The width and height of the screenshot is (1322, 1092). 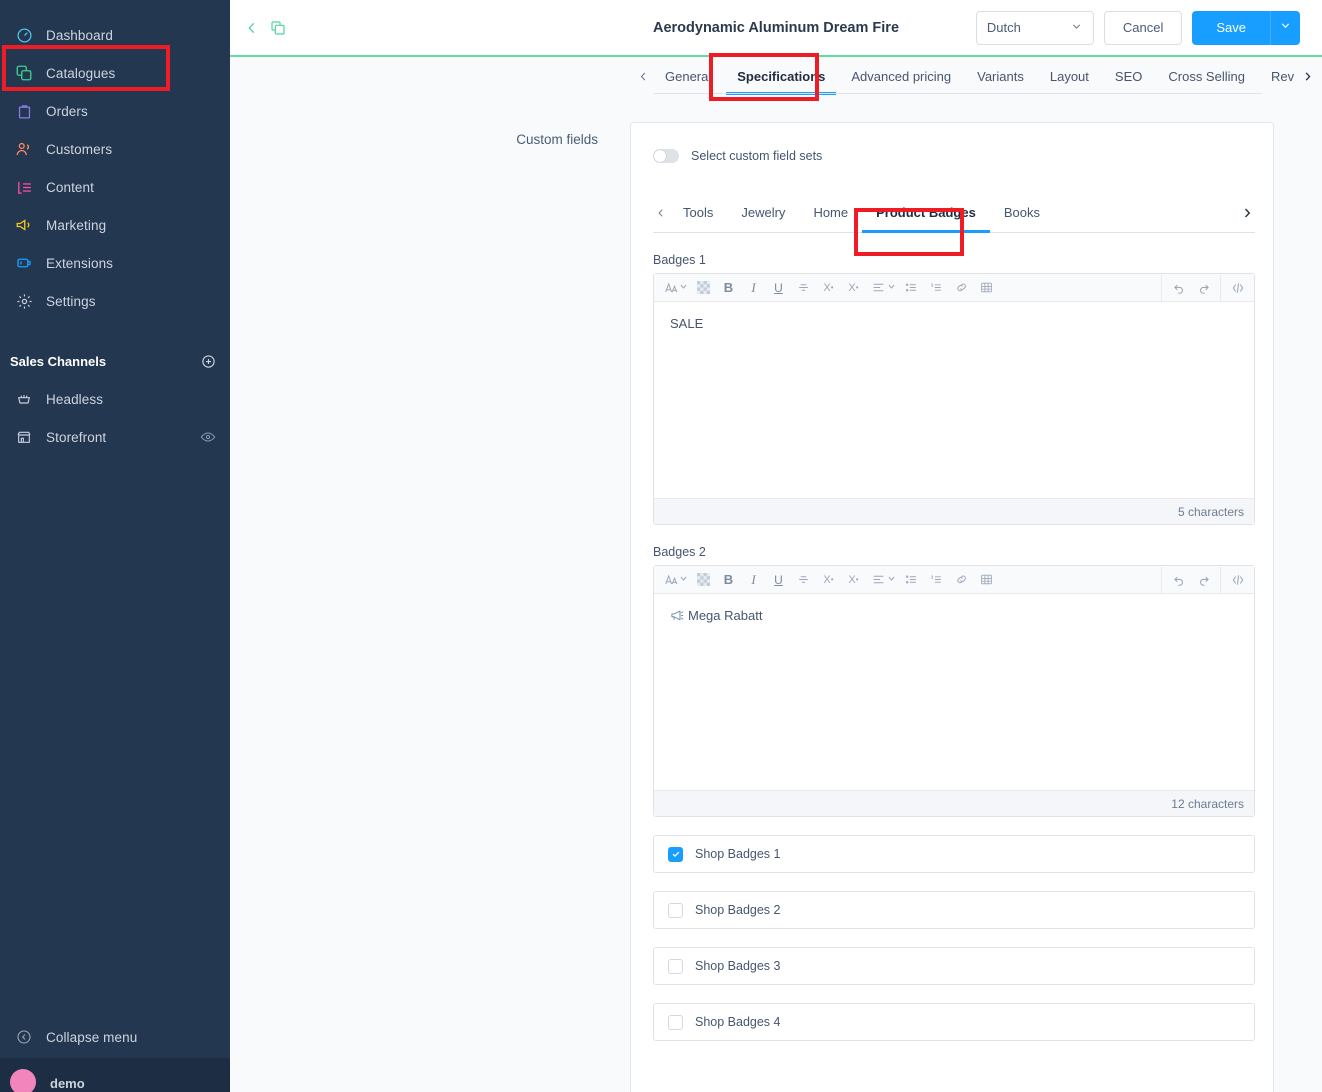 I want to click on checkbox-row-shop-badges-3: Shop Badges 3, so click(x=954, y=966).